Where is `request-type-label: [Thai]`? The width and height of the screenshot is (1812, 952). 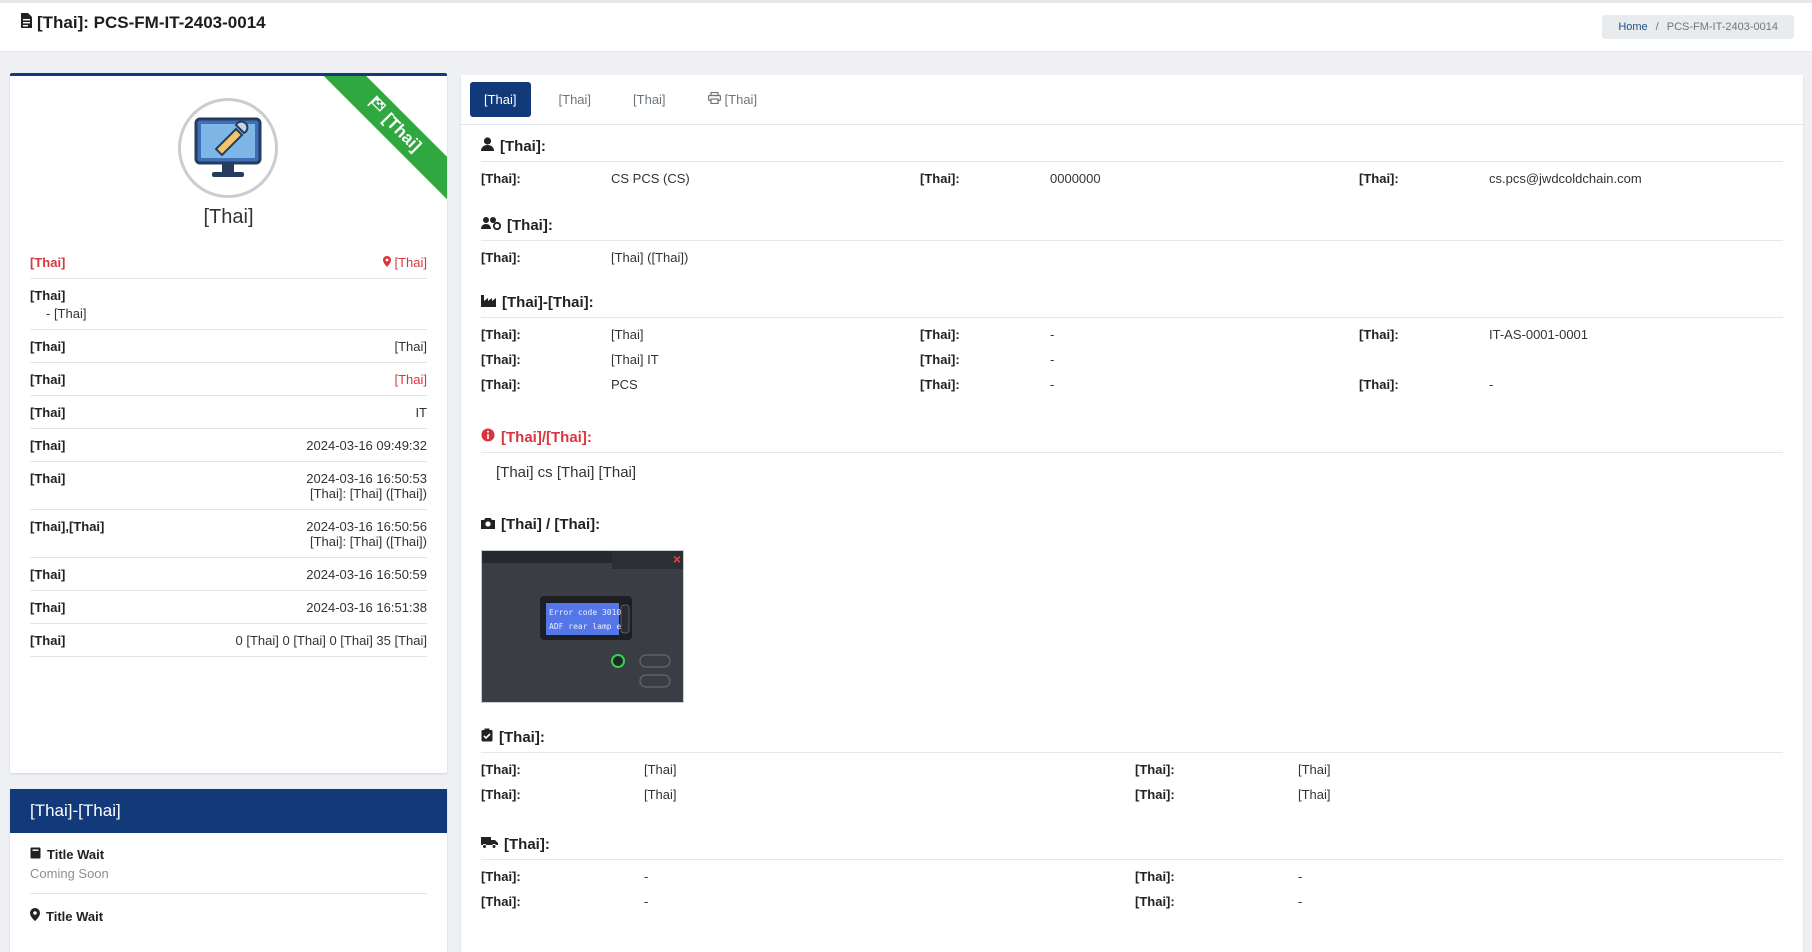
request-type-label: [Thai] is located at coordinates (48, 295).